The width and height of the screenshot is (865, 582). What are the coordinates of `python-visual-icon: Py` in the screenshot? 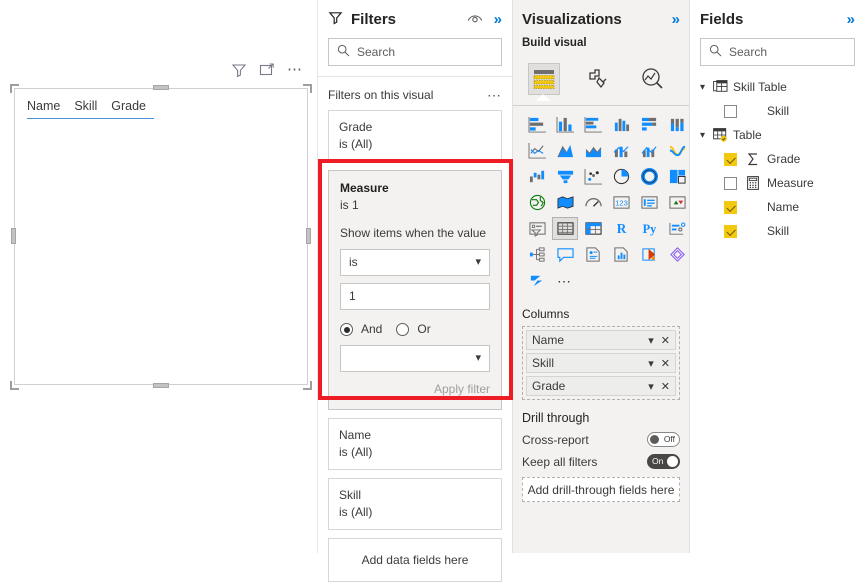 It's located at (649, 228).